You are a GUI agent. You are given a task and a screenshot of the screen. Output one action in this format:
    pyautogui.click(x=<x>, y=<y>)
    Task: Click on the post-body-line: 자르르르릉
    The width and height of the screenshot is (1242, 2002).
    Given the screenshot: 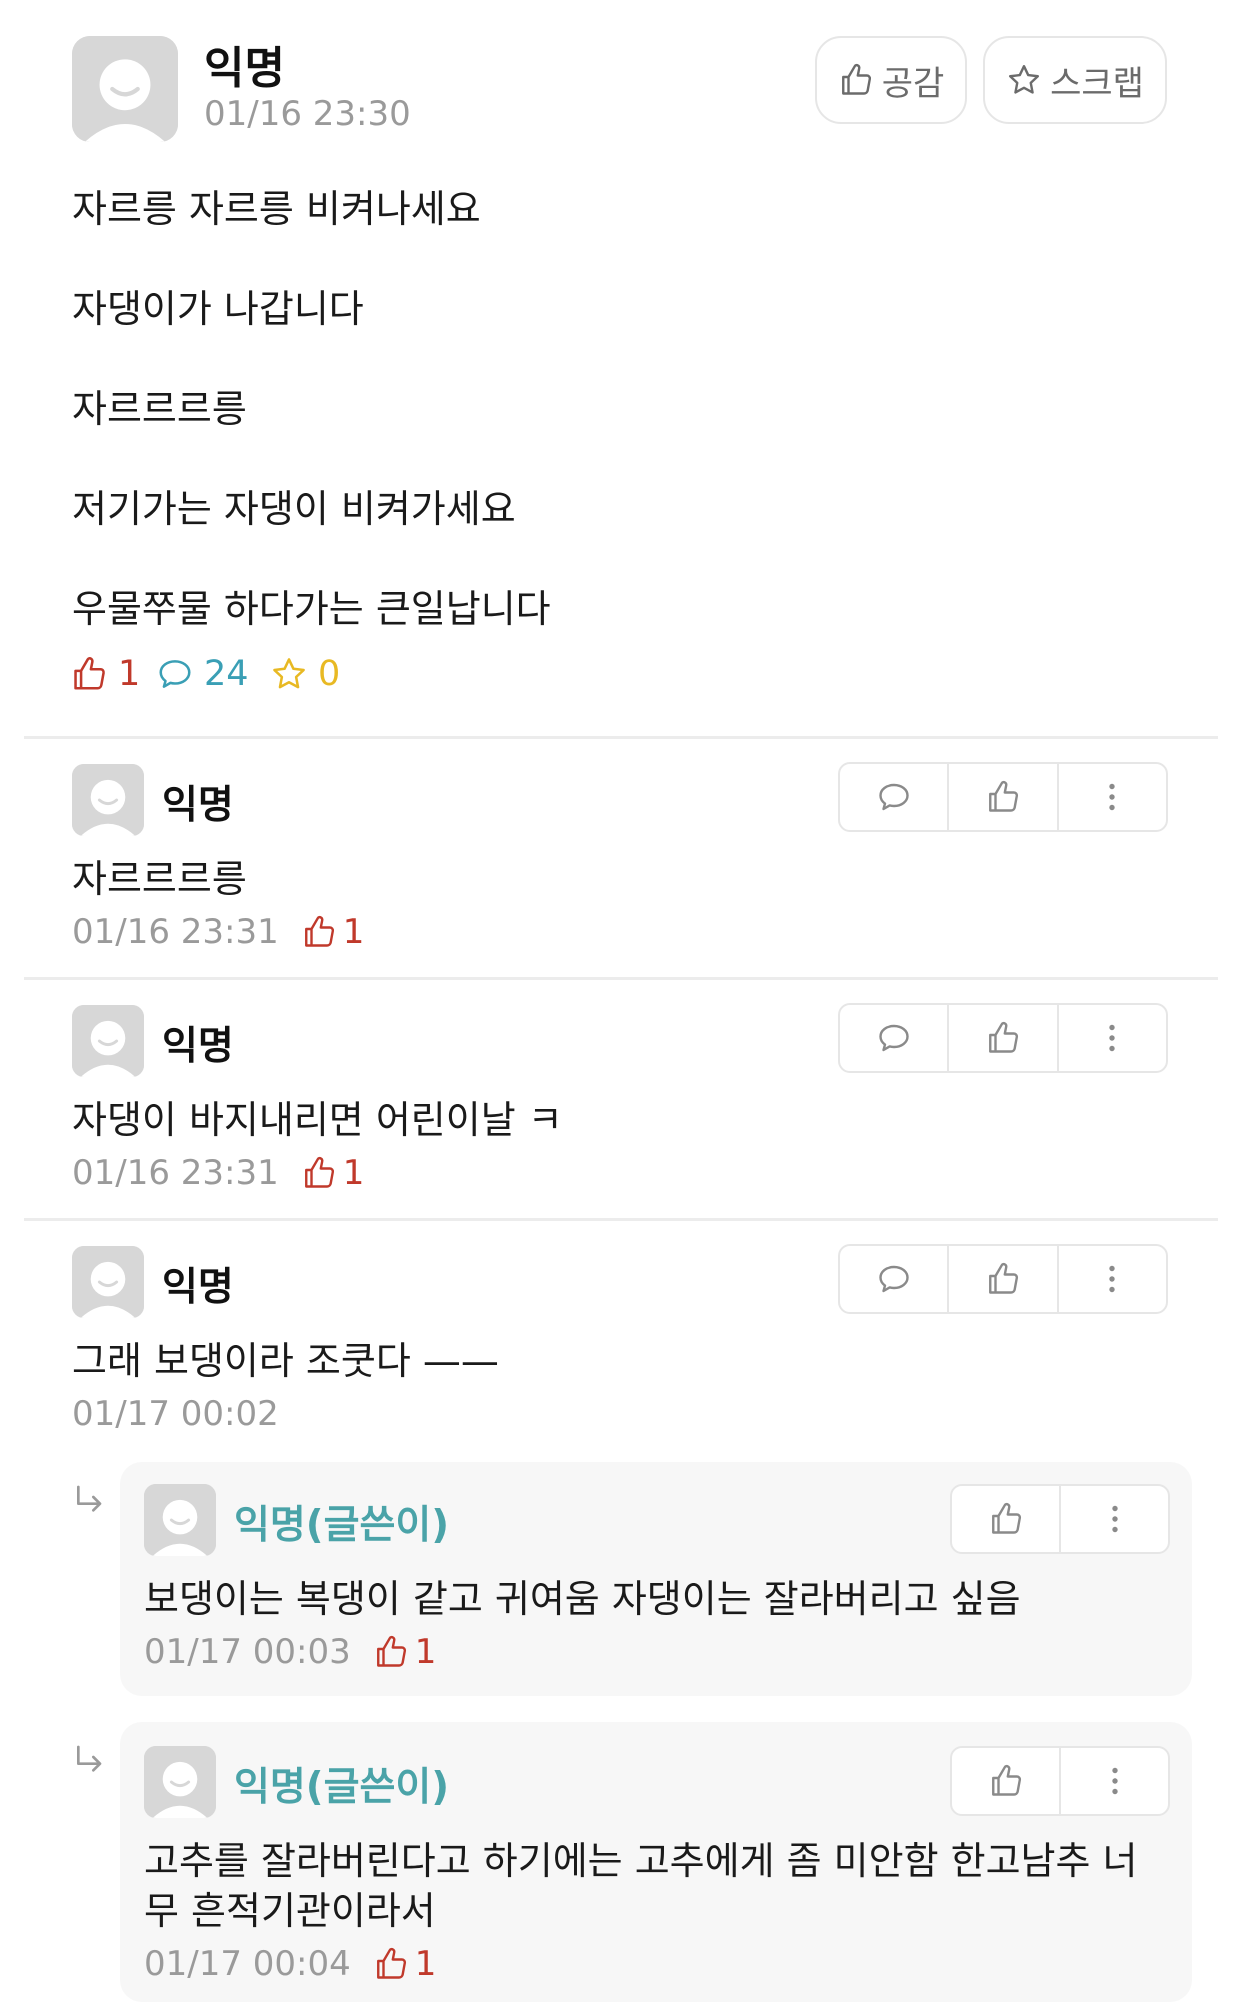 What is the action you would take?
    pyautogui.click(x=159, y=409)
    